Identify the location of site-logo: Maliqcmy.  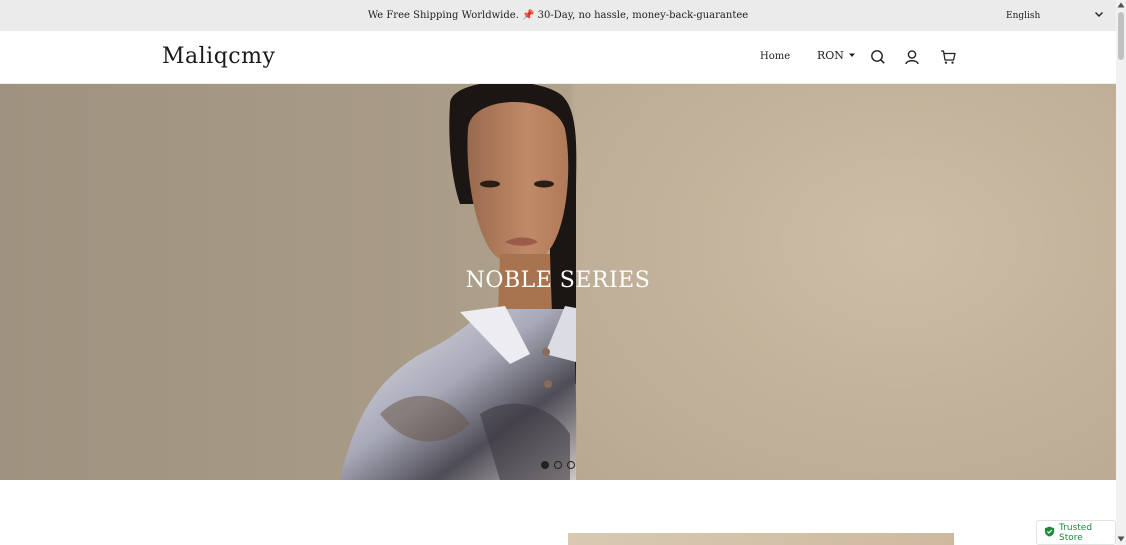
(218, 56).